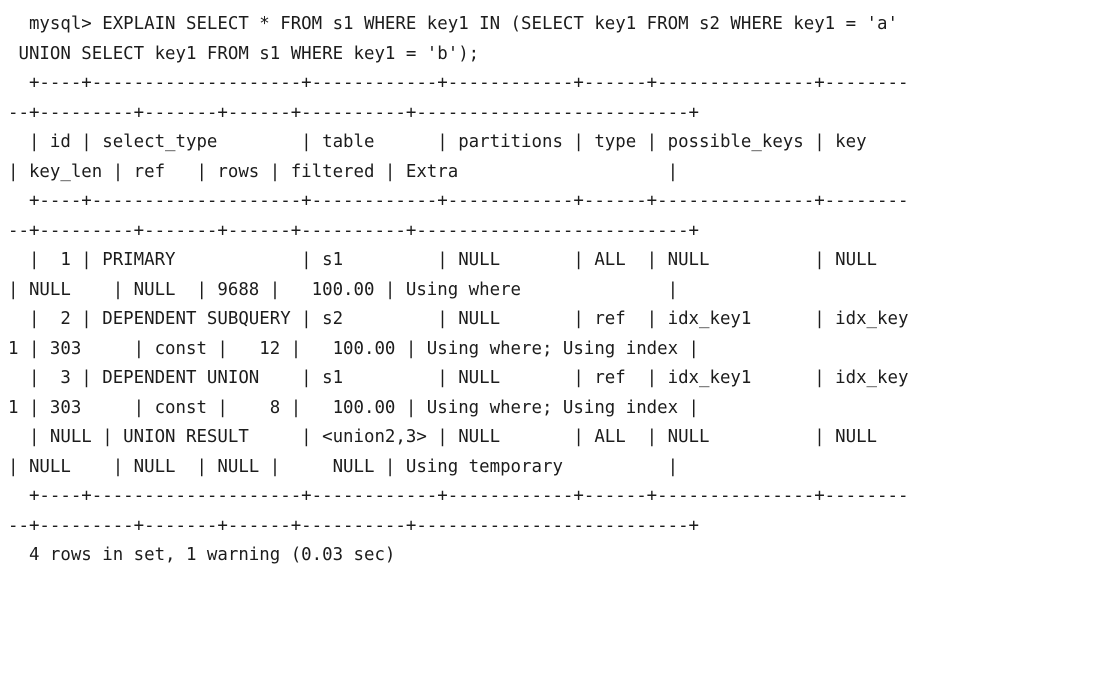 The width and height of the screenshot is (1114, 692). I want to click on result-status-line: 4 rows in set, 1 warning (0.03 sec), so click(202, 555).